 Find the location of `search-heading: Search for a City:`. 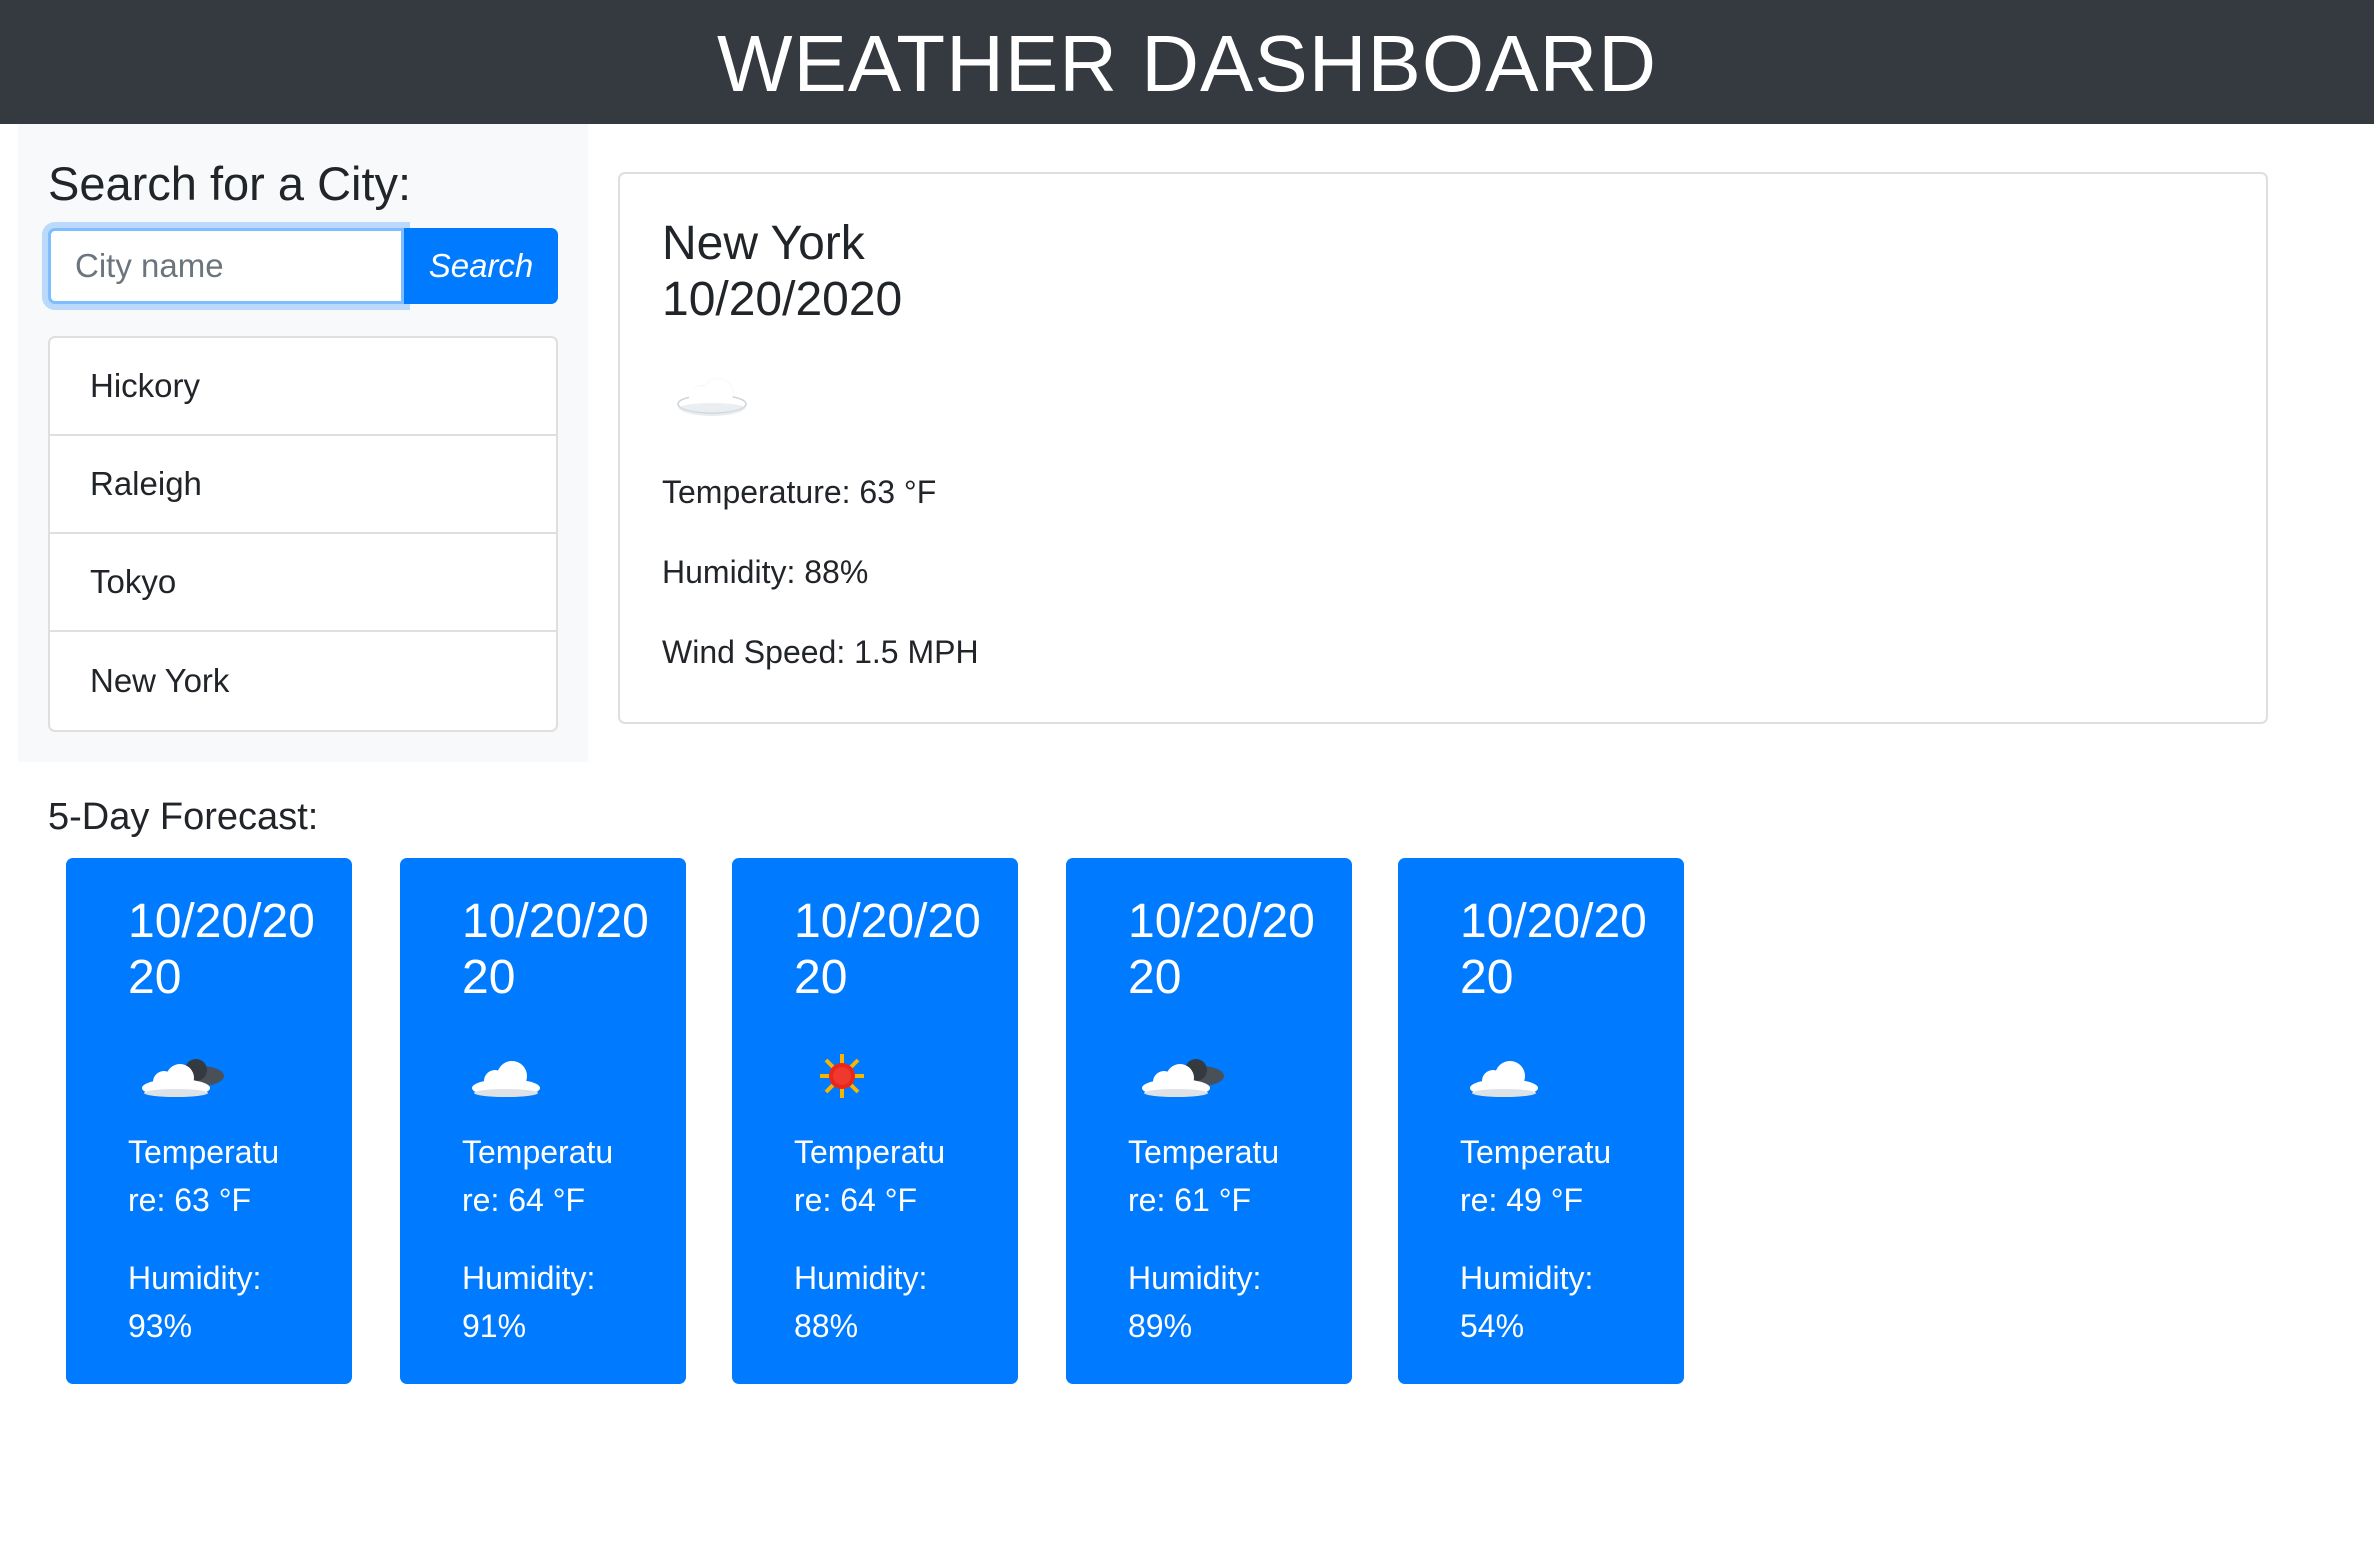

search-heading: Search for a City: is located at coordinates (230, 183).